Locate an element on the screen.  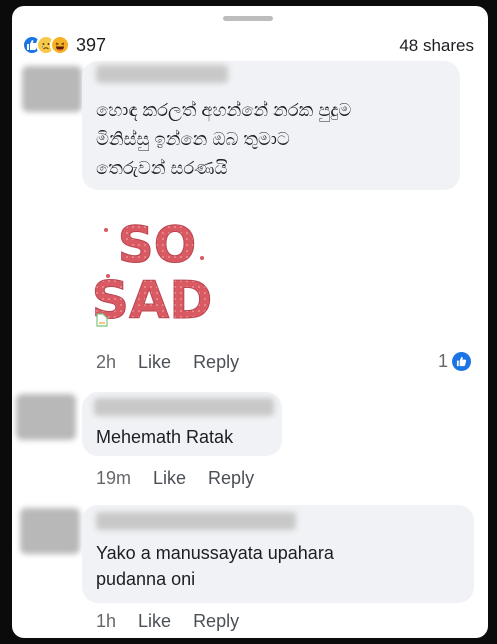
comment-like-badge: 1 is located at coordinates (455, 361).